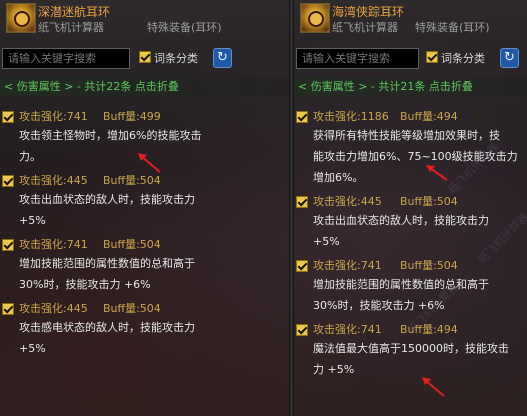 Image resolution: width=527 pixels, height=416 pixels. I want to click on group-header-damage: < 伤害属性 > - 共计22条 点击折叠, so click(144, 87).